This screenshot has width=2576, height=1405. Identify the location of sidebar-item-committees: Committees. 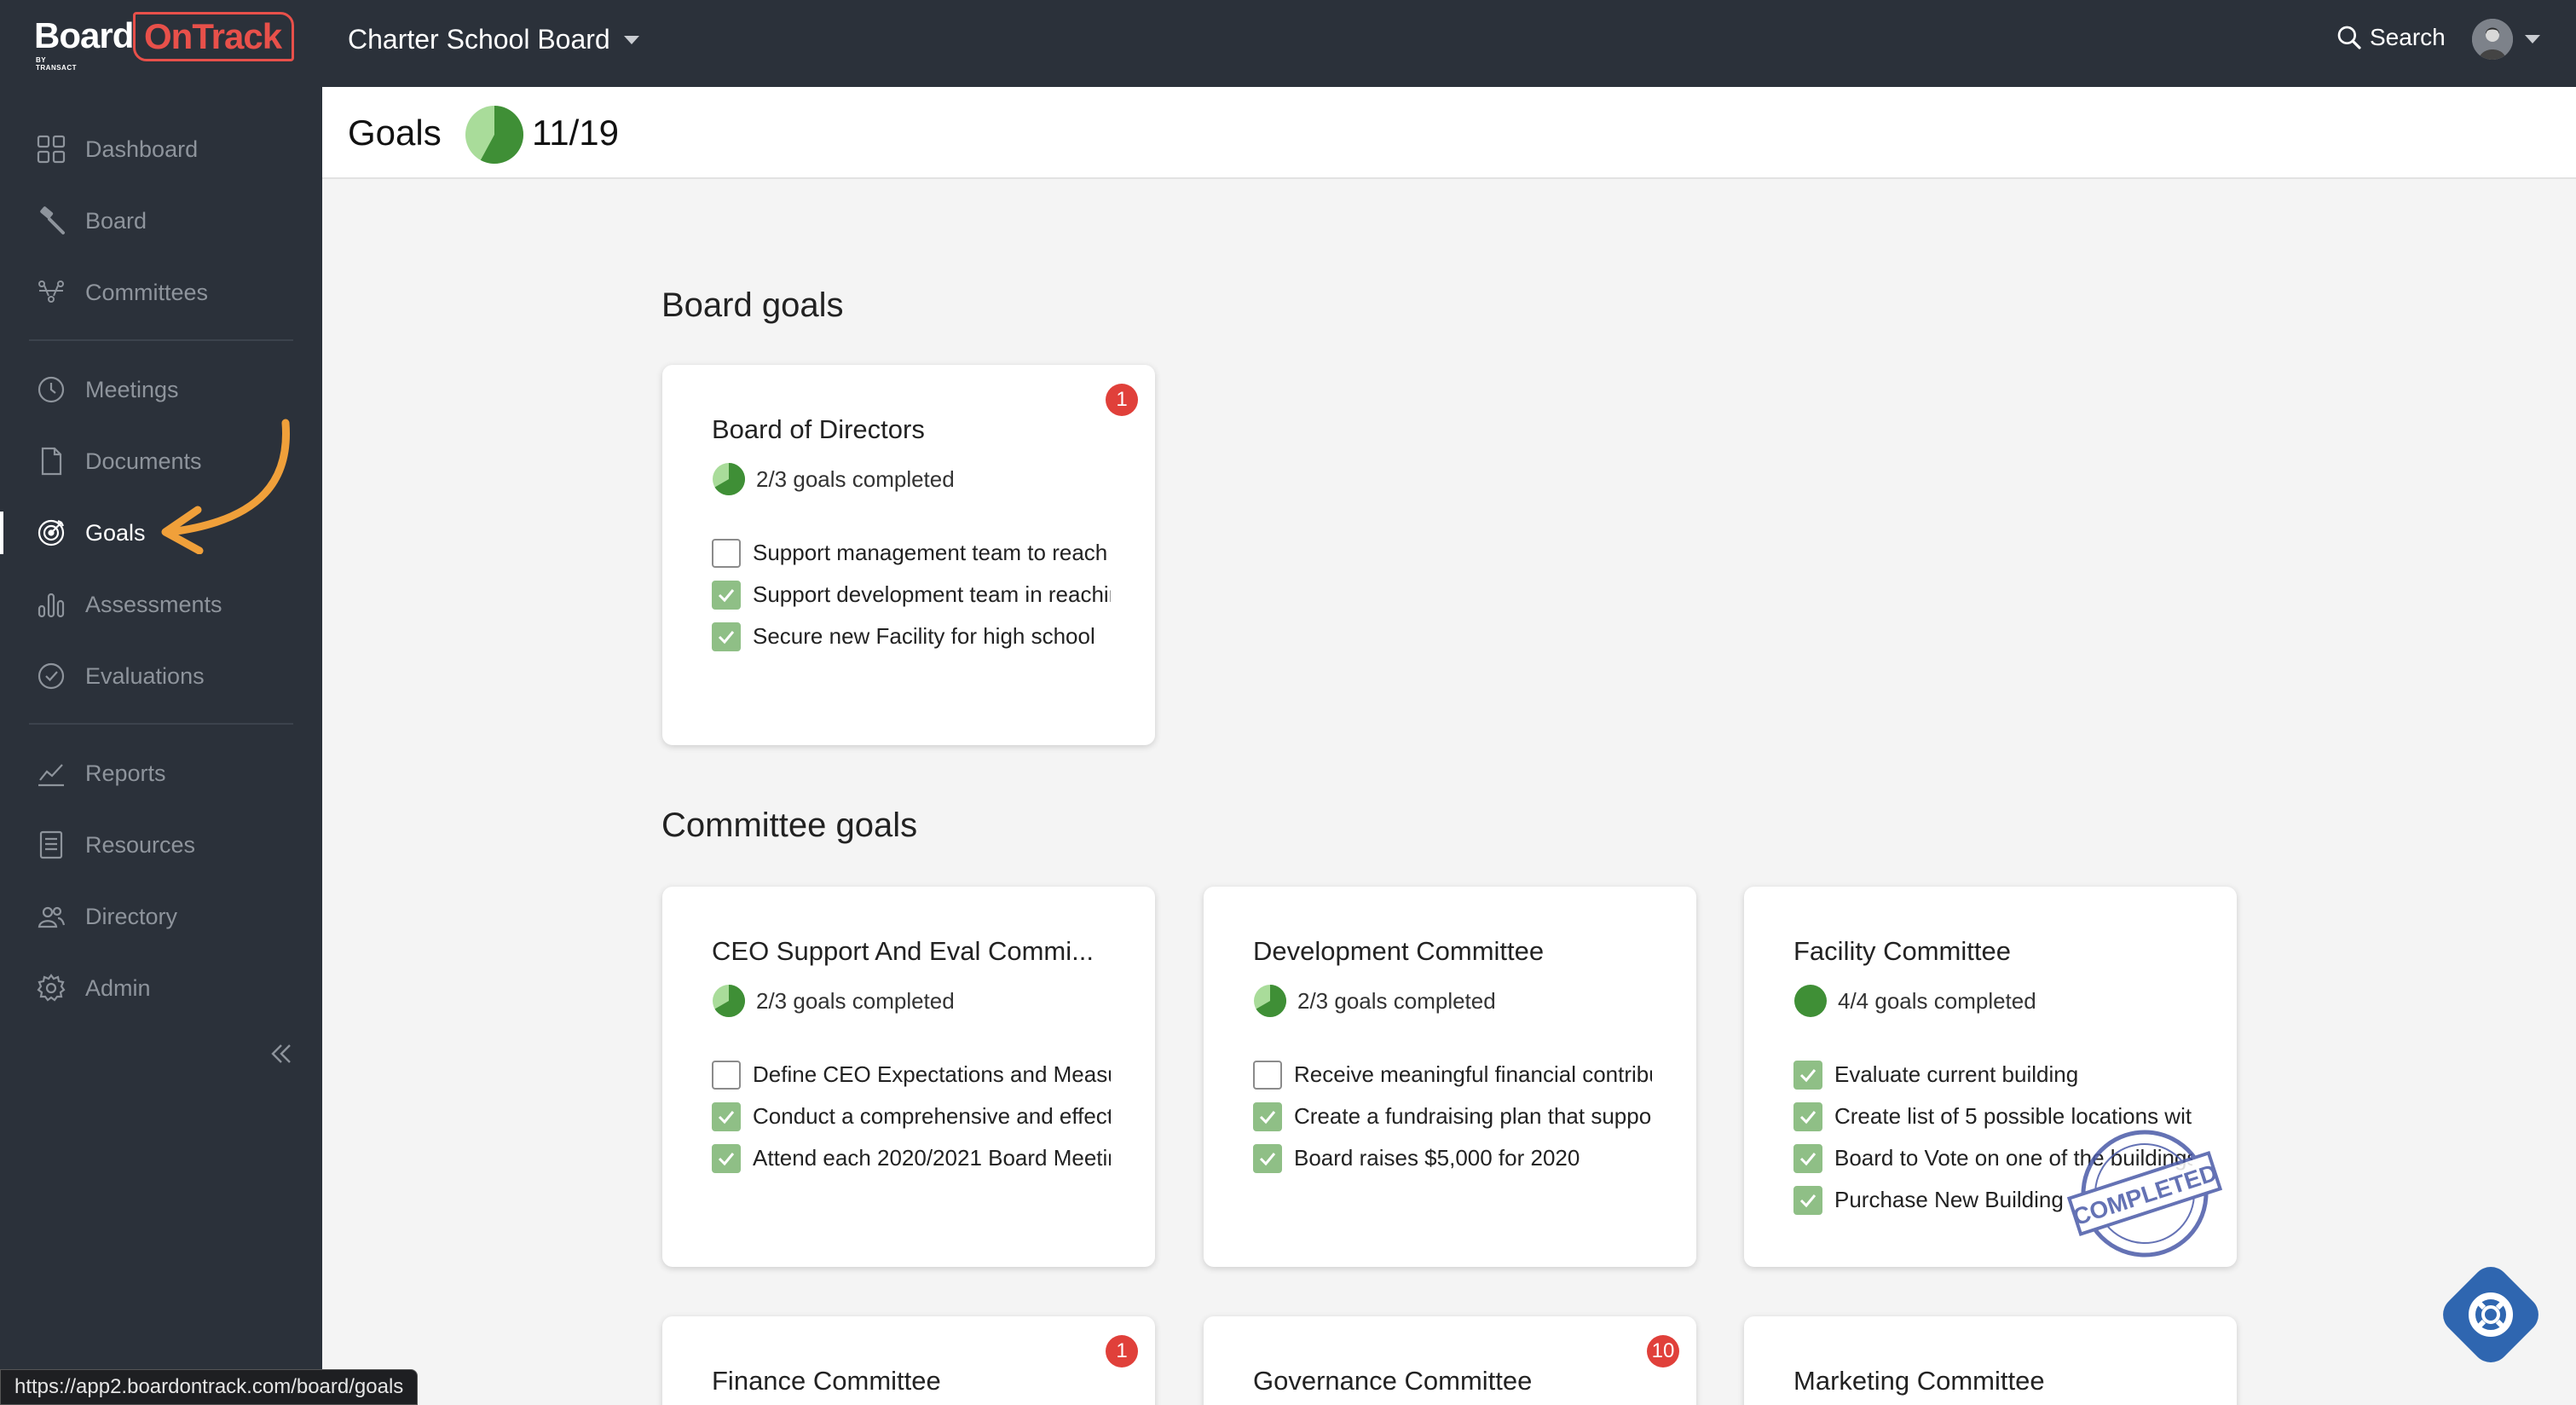
(161, 292).